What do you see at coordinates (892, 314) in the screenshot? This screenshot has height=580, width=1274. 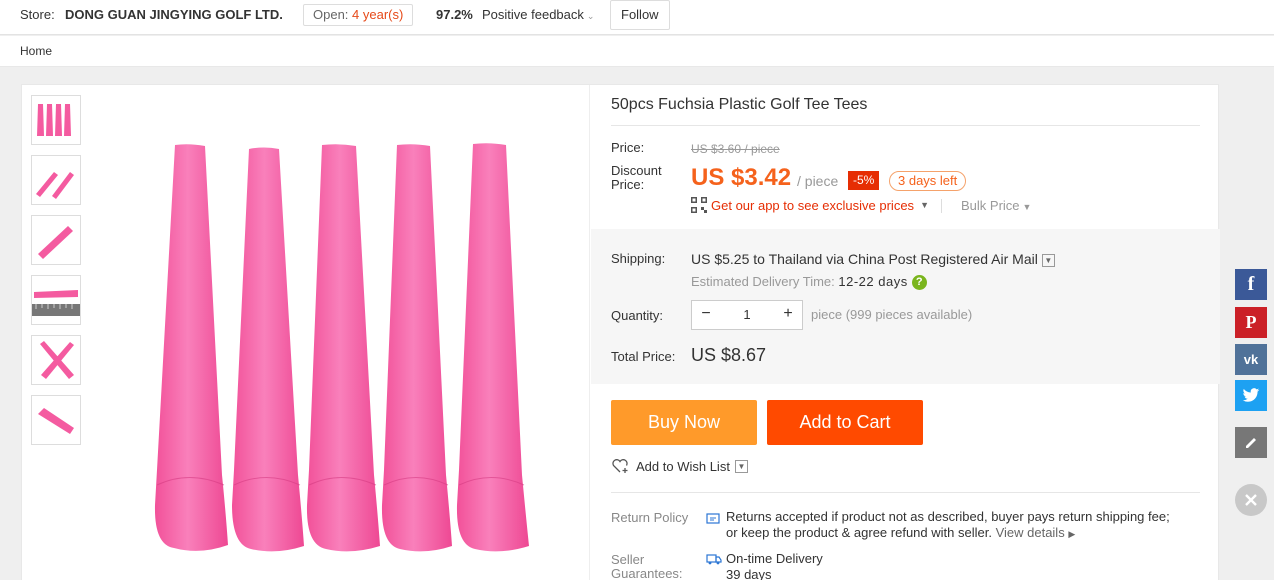 I see `quantity-available: piece (999 pieces available)` at bounding box center [892, 314].